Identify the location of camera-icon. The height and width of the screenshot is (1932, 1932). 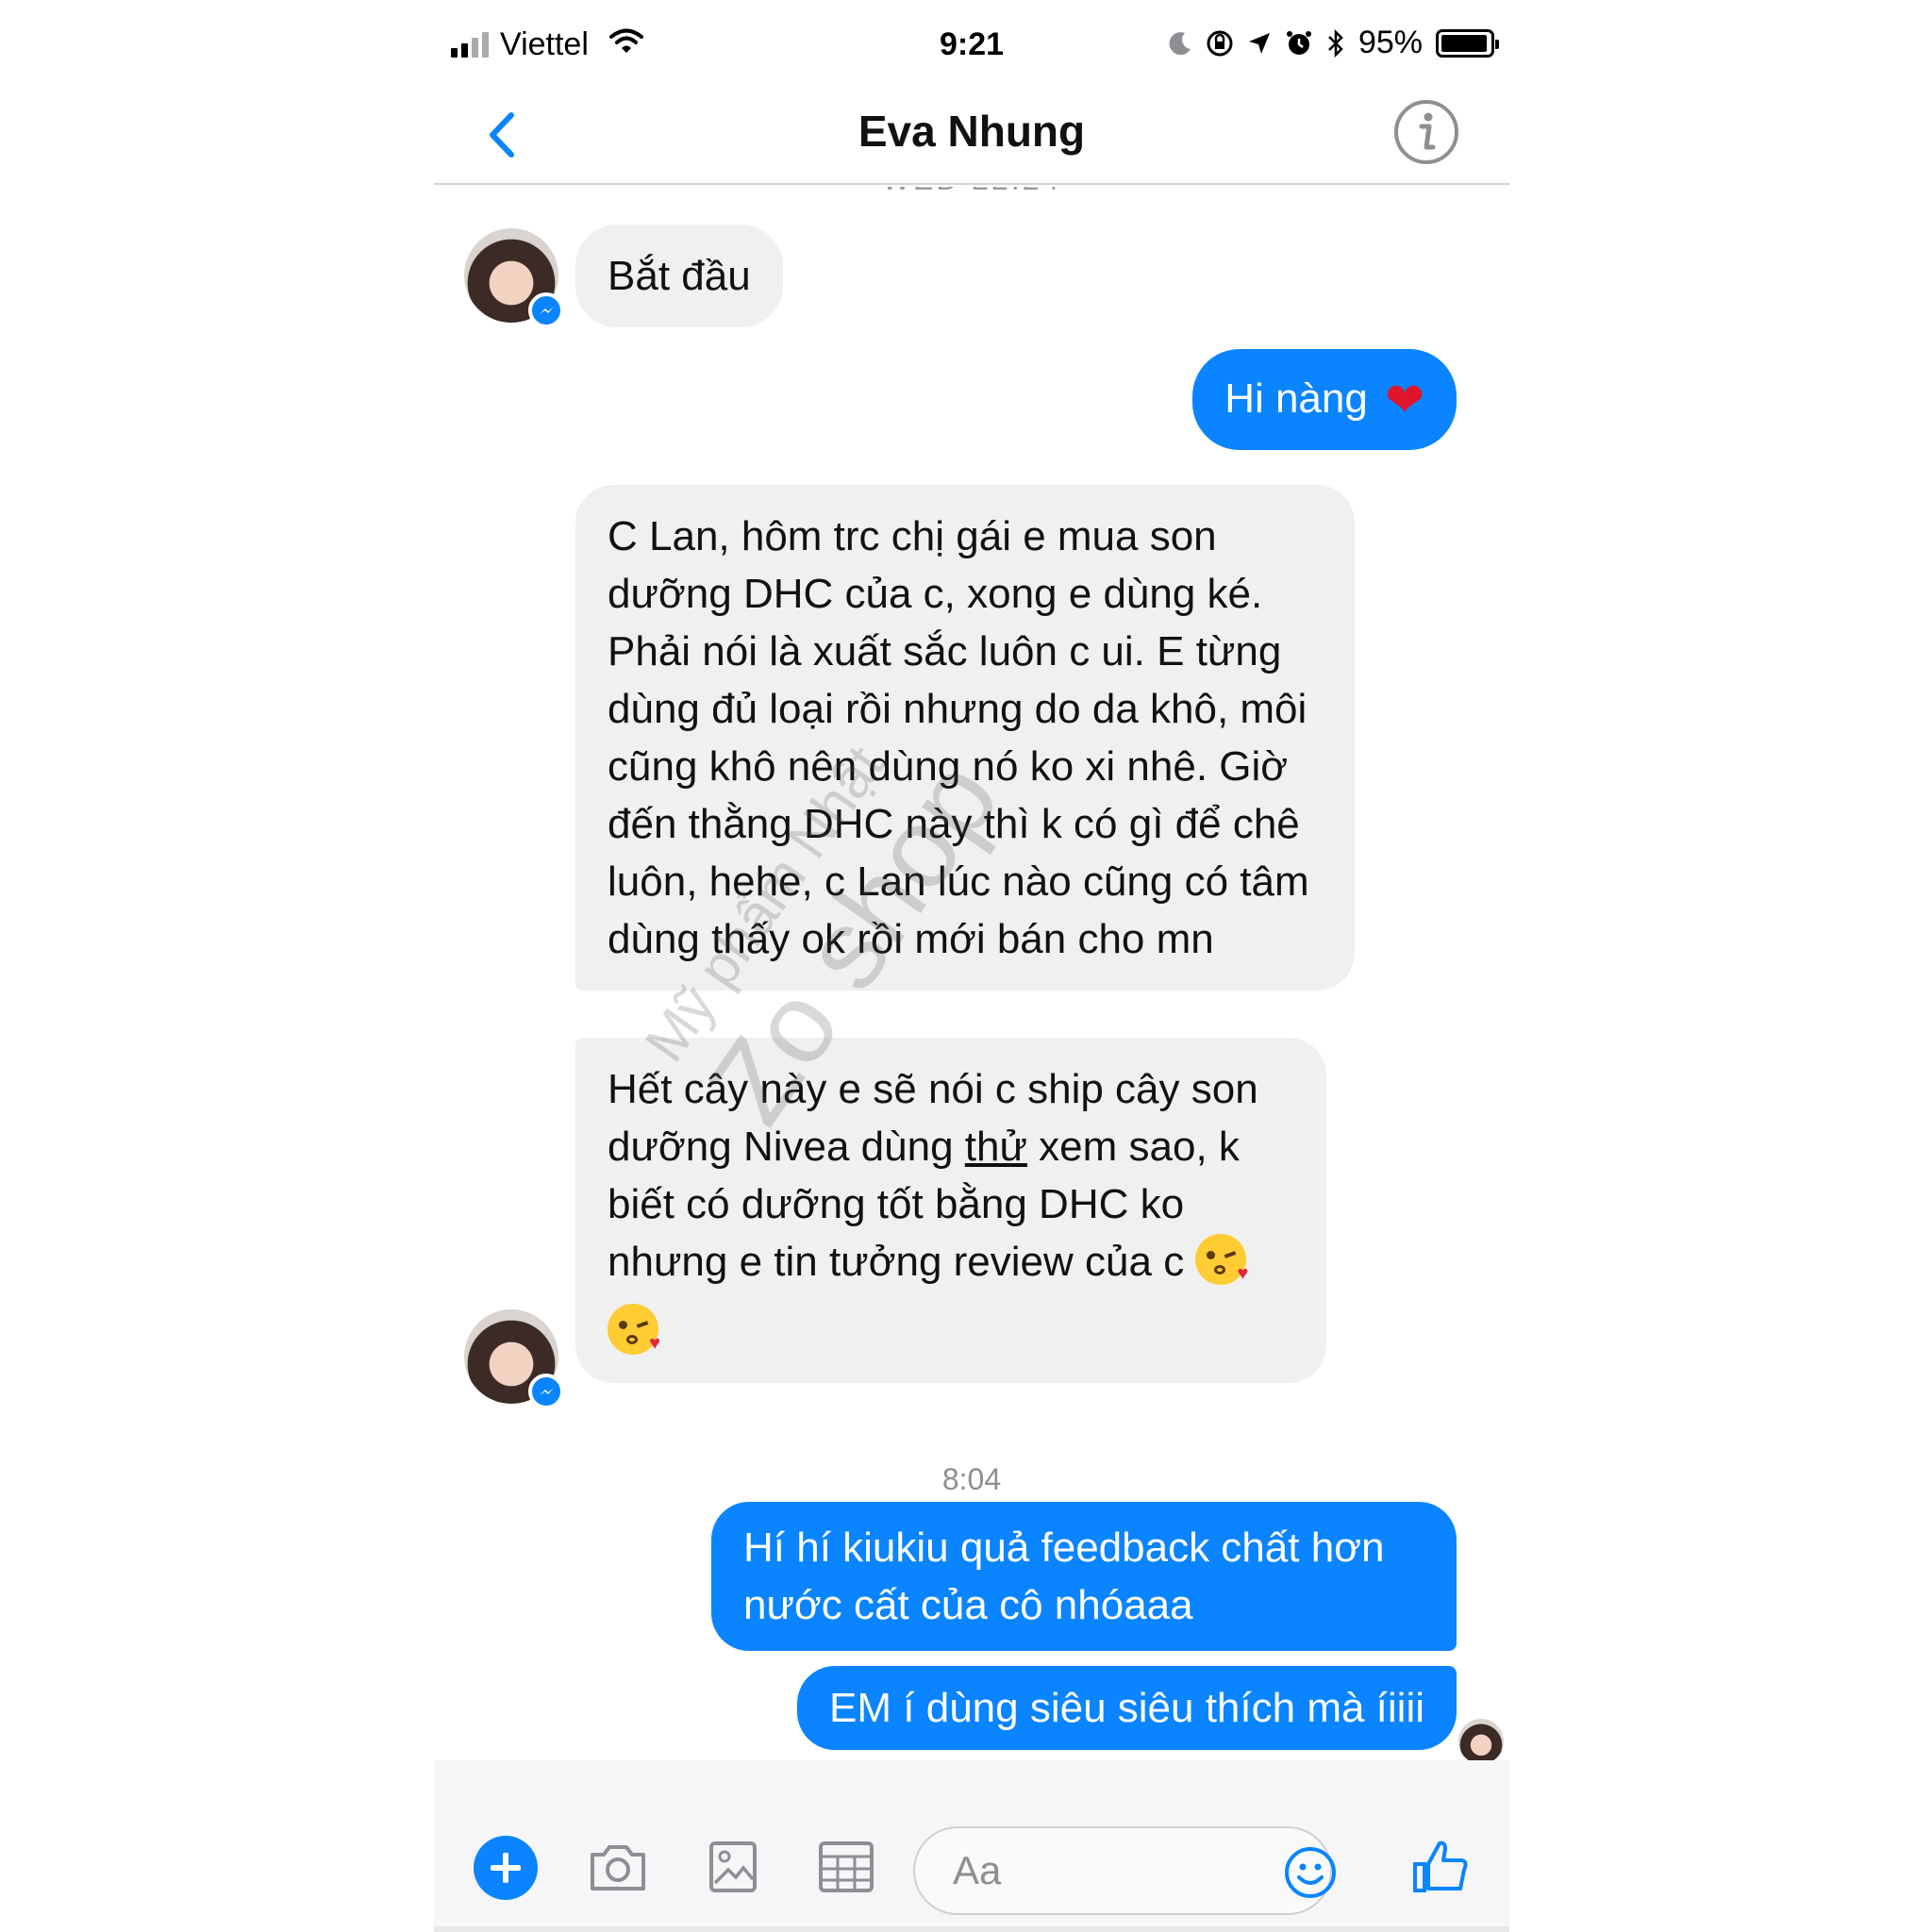
(618, 1867).